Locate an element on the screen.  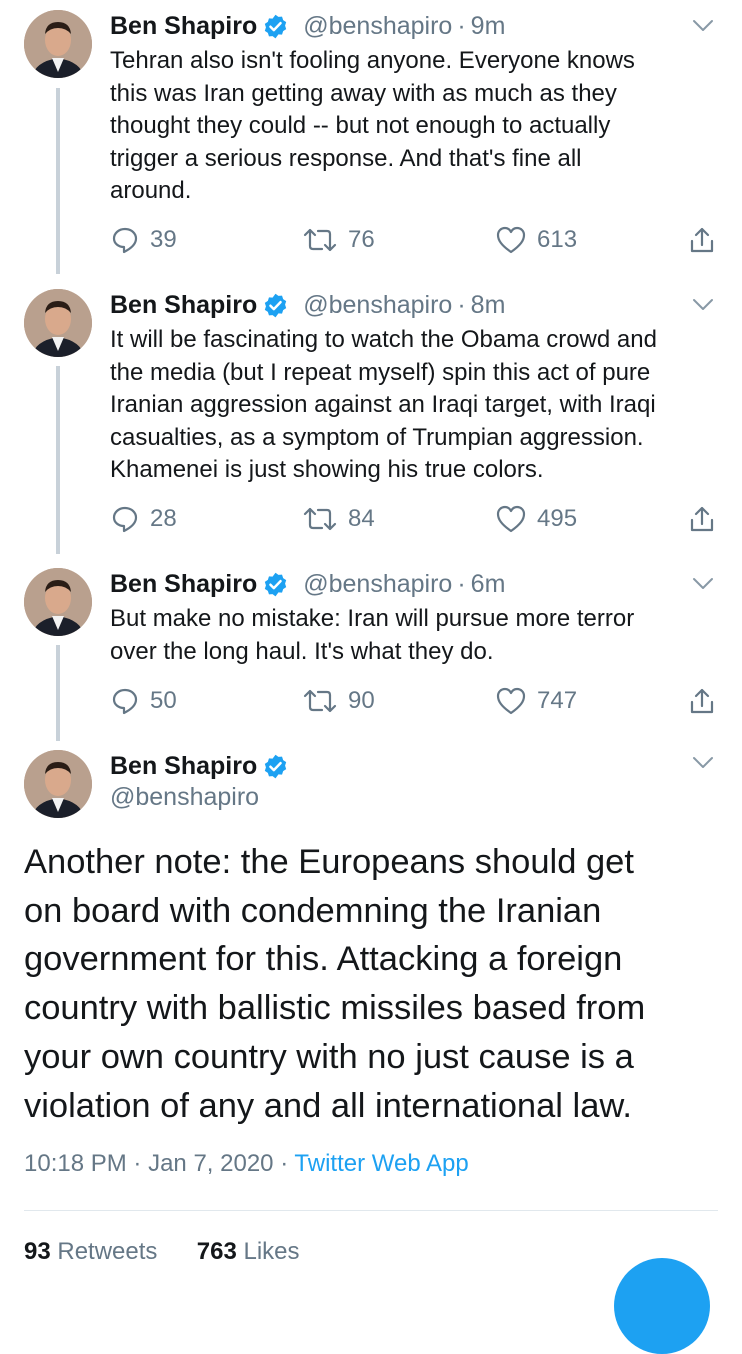
compose-tweet-button is located at coordinates (662, 1306).